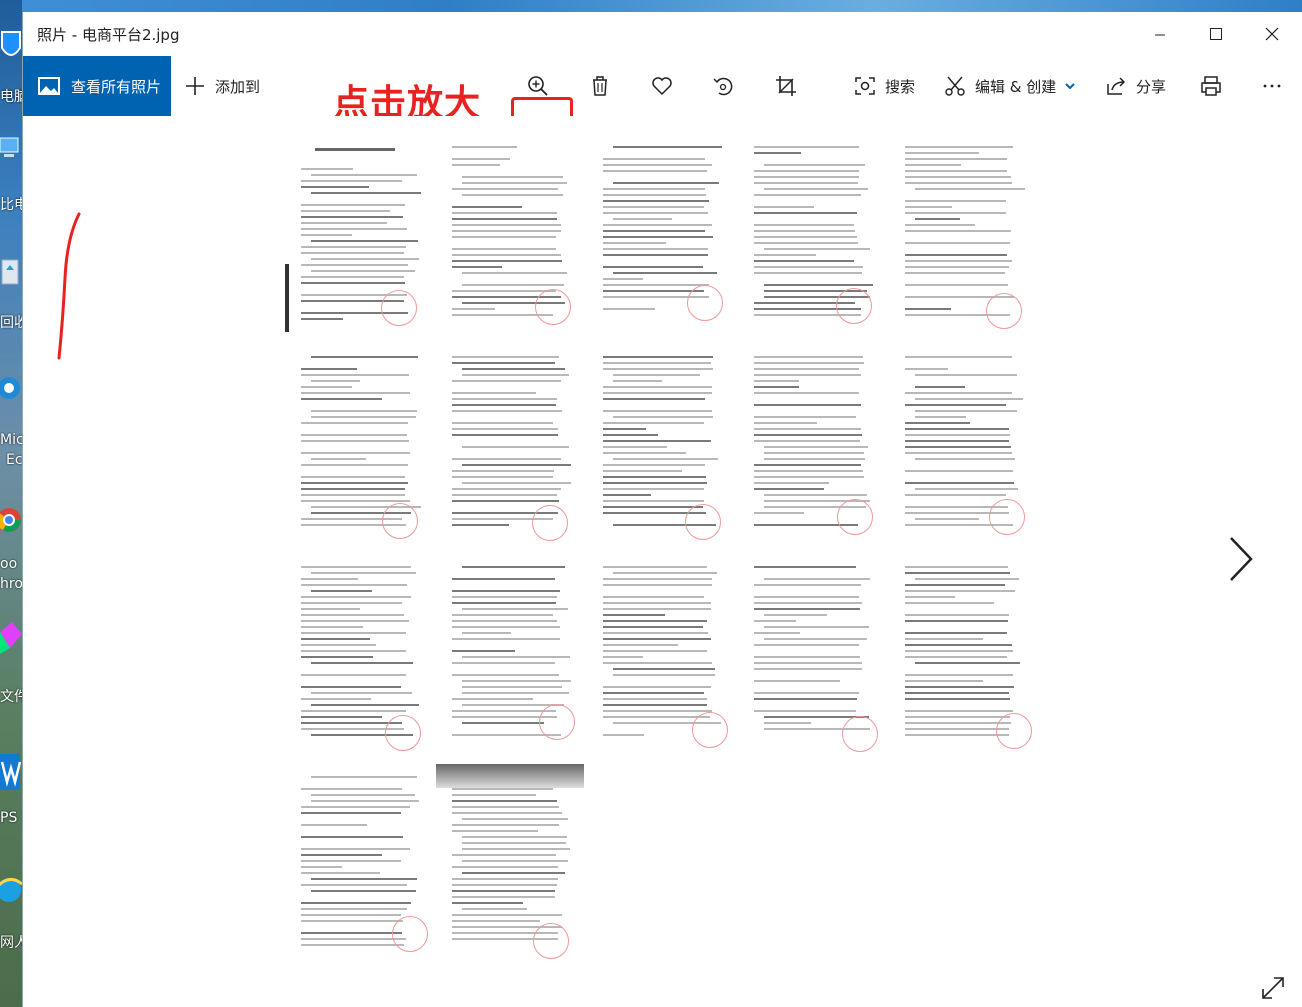 The width and height of the screenshot is (1302, 1007). What do you see at coordinates (1160, 34) in the screenshot?
I see `minimize-icon` at bounding box center [1160, 34].